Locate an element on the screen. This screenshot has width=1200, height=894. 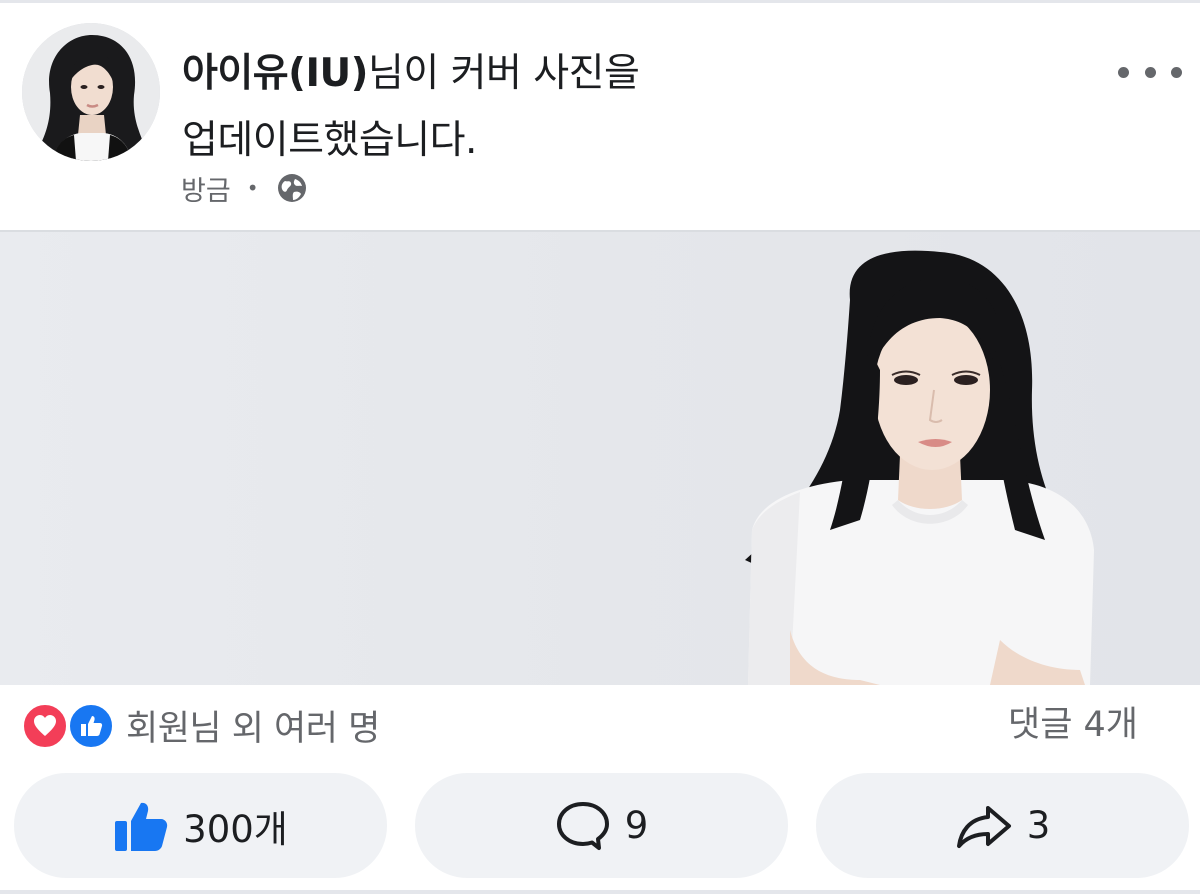
comment-button: 9 is located at coordinates (601, 825).